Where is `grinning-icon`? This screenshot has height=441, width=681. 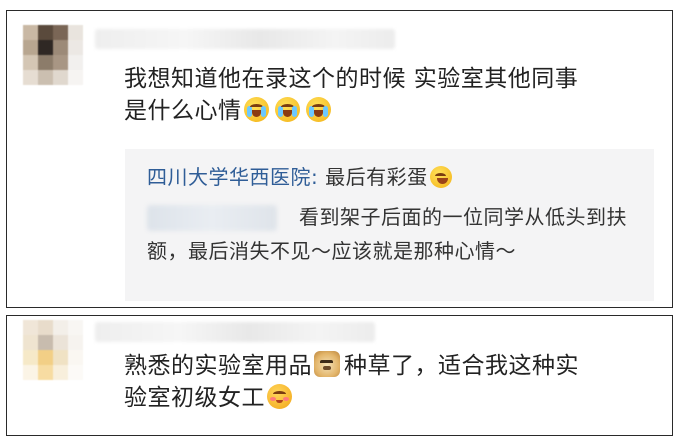 grinning-icon is located at coordinates (440, 177).